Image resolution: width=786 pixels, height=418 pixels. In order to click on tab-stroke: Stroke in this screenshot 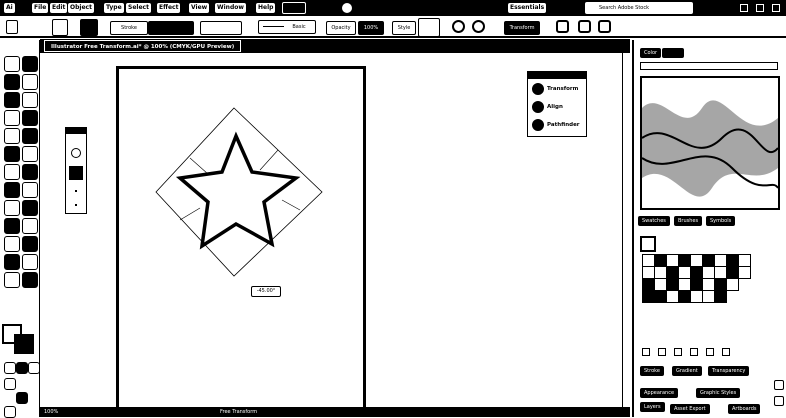, I will do `click(652, 371)`.